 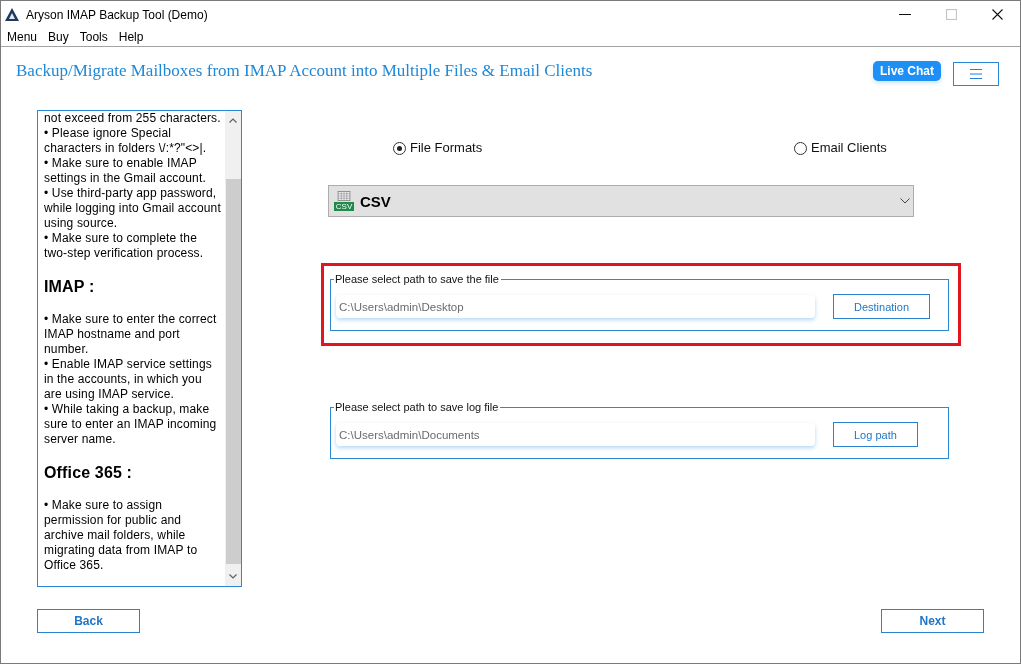 I want to click on browse-button: Destination, so click(x=882, y=306).